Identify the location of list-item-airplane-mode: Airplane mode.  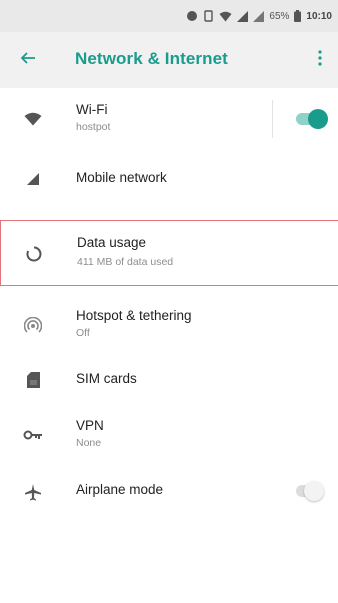
(169, 492).